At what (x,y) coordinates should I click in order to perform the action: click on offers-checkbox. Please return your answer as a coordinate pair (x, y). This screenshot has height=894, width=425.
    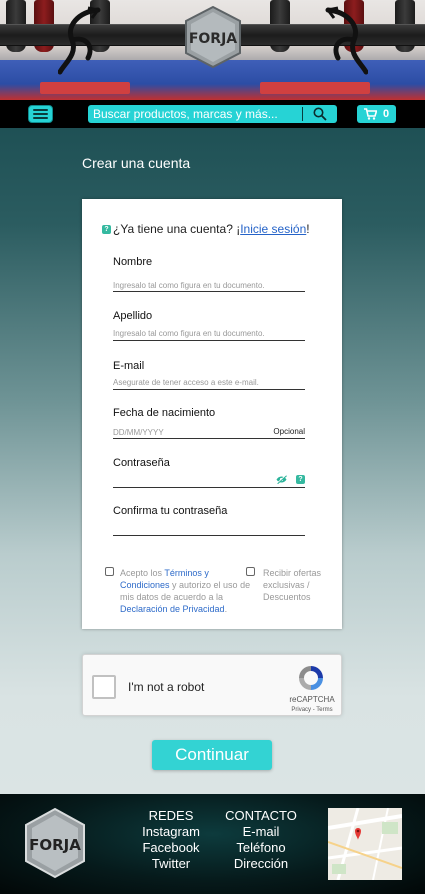
    Looking at the image, I should click on (250, 571).